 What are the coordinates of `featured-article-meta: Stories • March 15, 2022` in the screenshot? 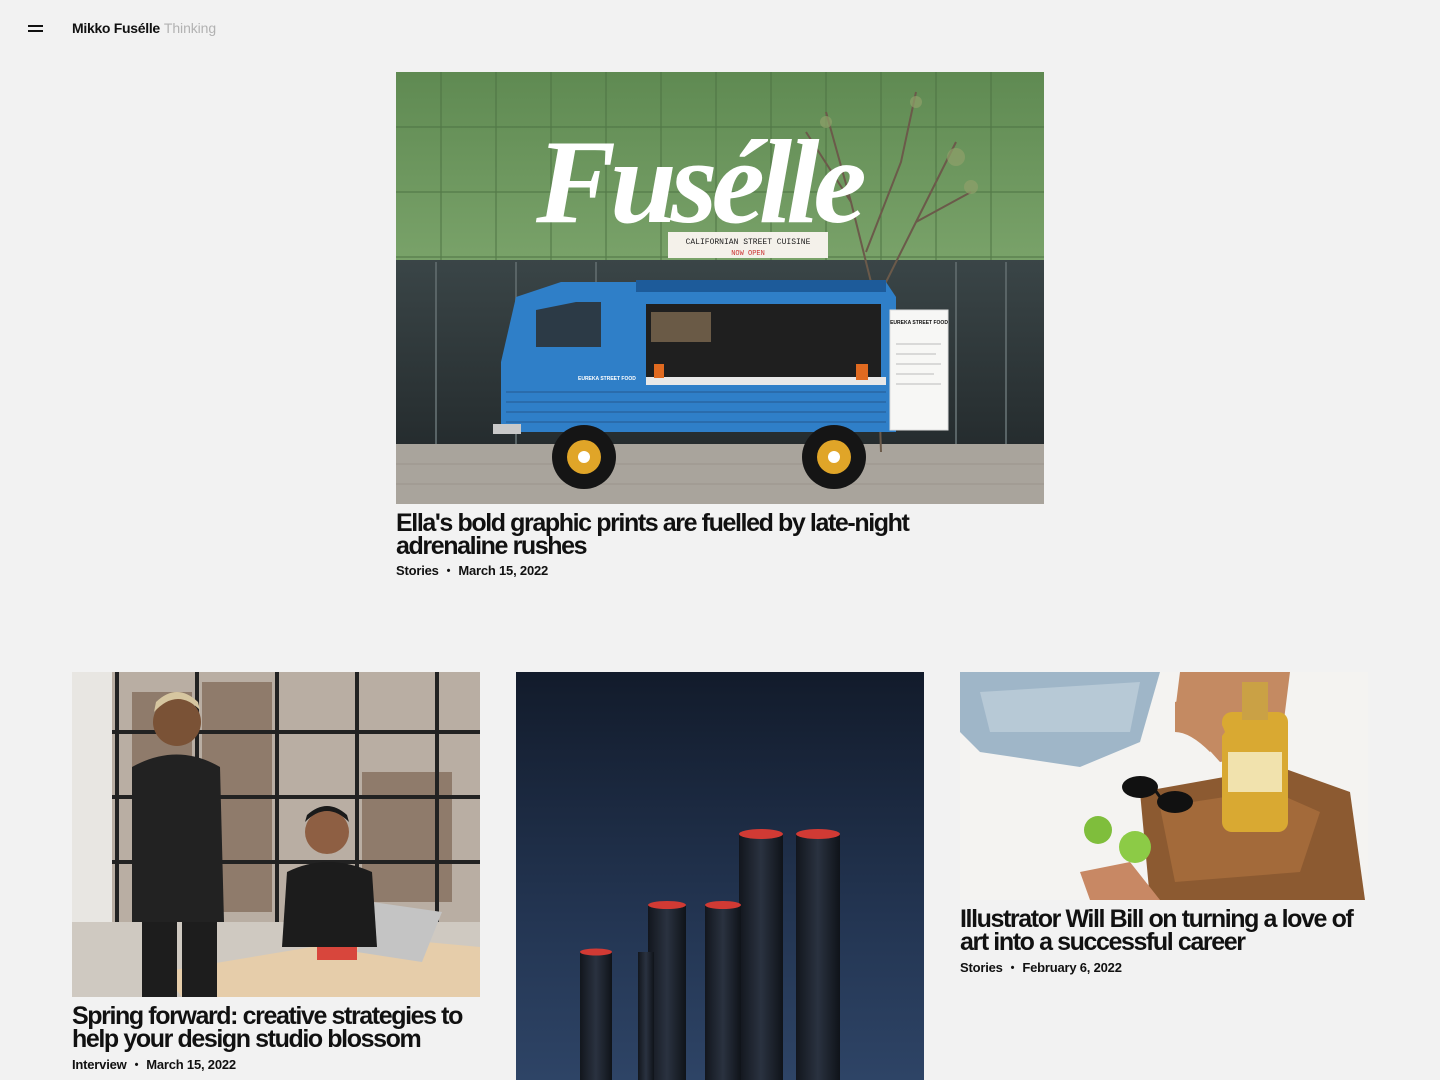 It's located at (472, 570).